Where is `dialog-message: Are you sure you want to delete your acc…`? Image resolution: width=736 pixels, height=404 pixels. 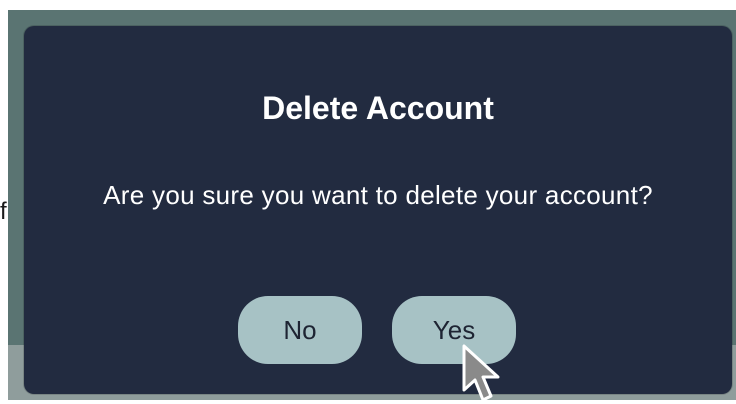 dialog-message: Are you sure you want to delete your acc… is located at coordinates (378, 195).